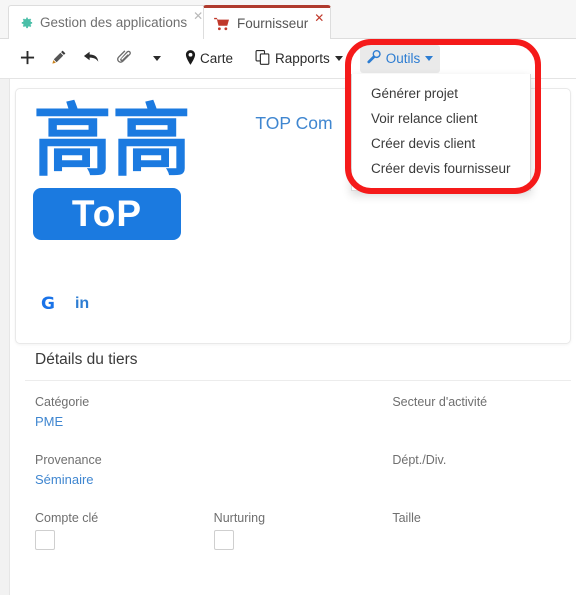 The height and width of the screenshot is (595, 576). What do you see at coordinates (440, 402) in the screenshot?
I see `field-label: Secteur d'activité` at bounding box center [440, 402].